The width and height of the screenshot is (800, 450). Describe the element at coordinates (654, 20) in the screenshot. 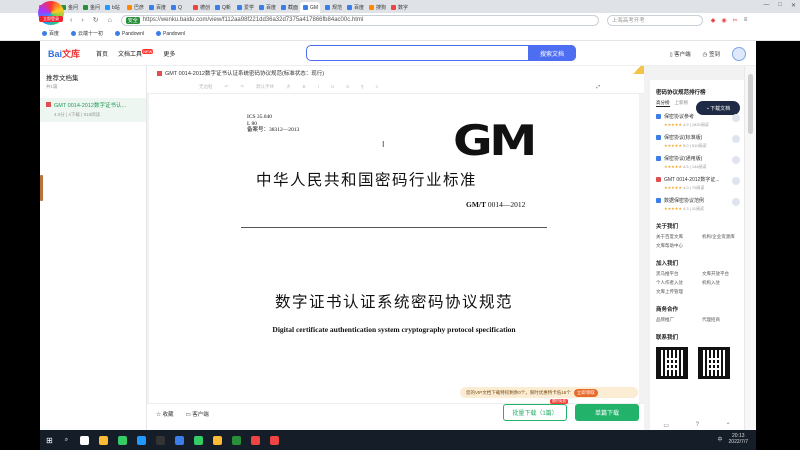

I see `browser-search-input: 上海高考开考` at that location.